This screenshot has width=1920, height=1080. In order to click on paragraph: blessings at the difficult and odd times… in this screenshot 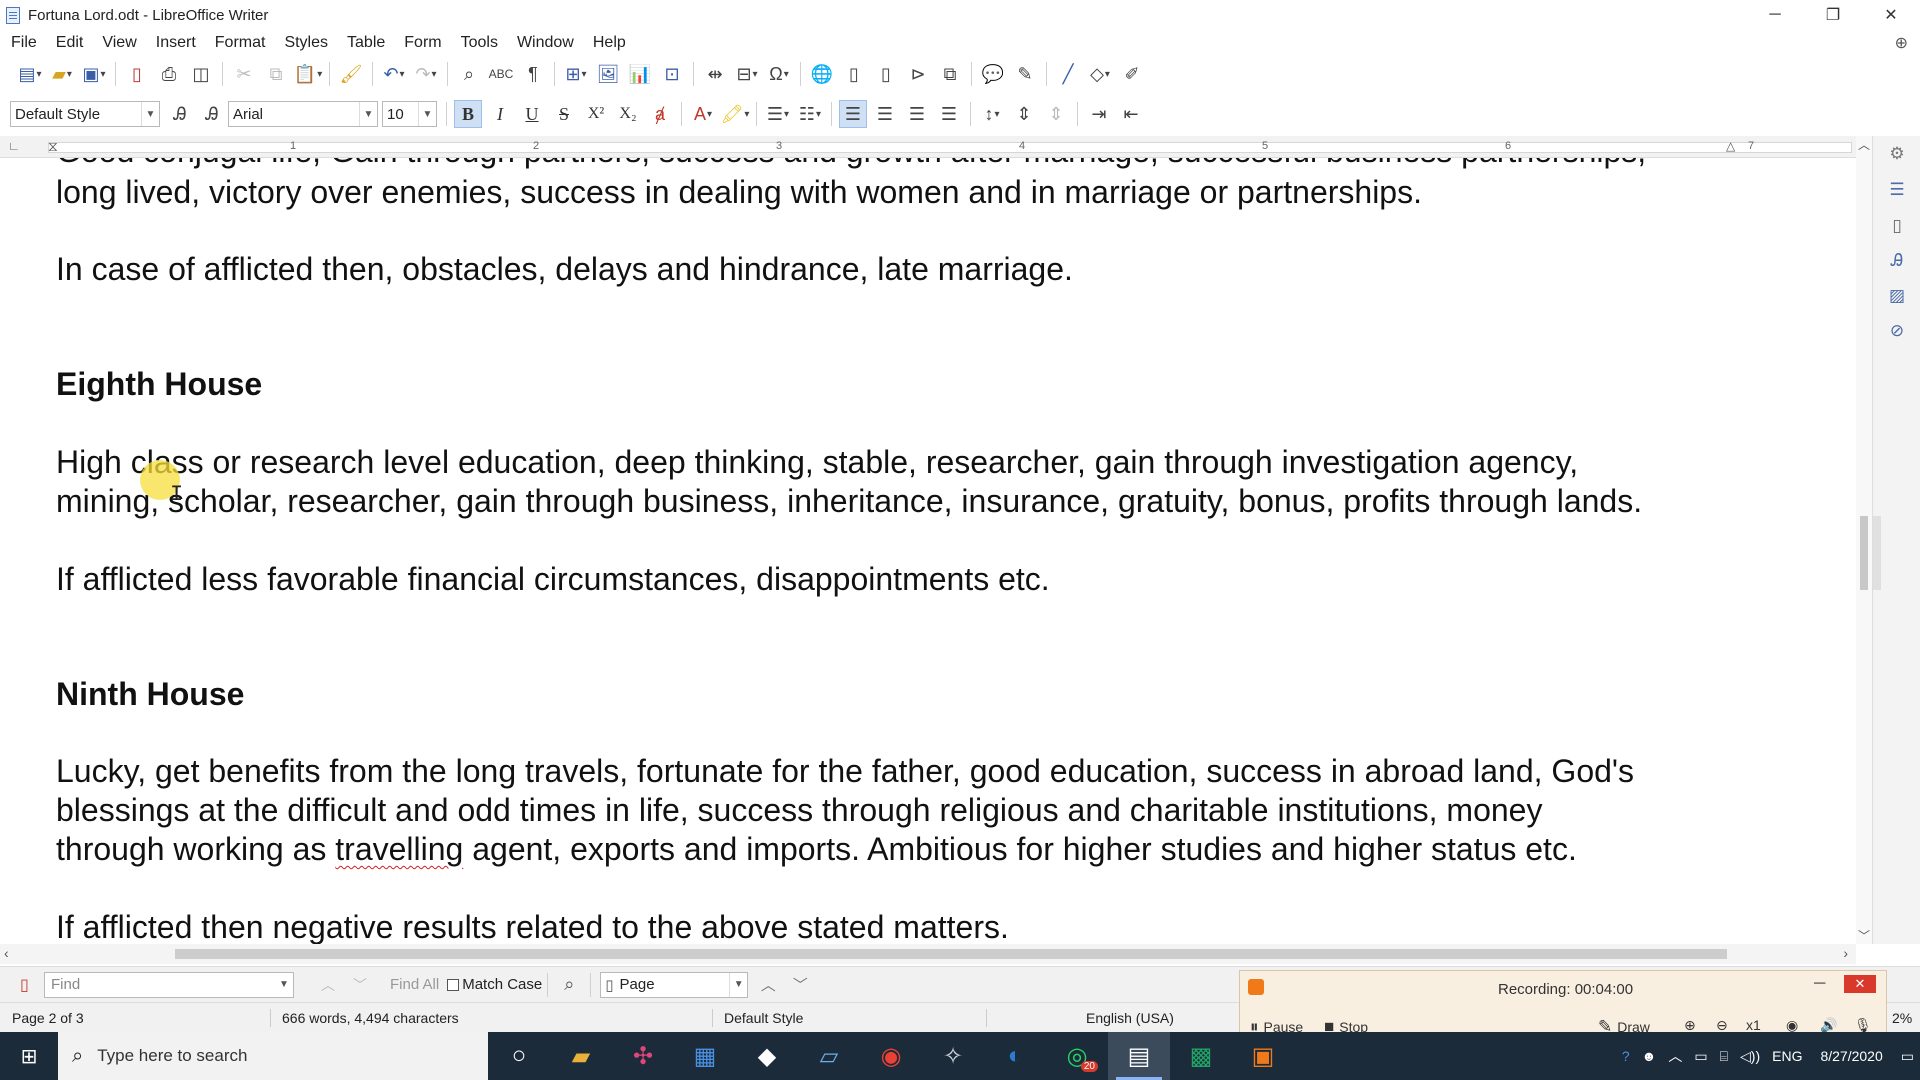, I will do `click(906, 810)`.